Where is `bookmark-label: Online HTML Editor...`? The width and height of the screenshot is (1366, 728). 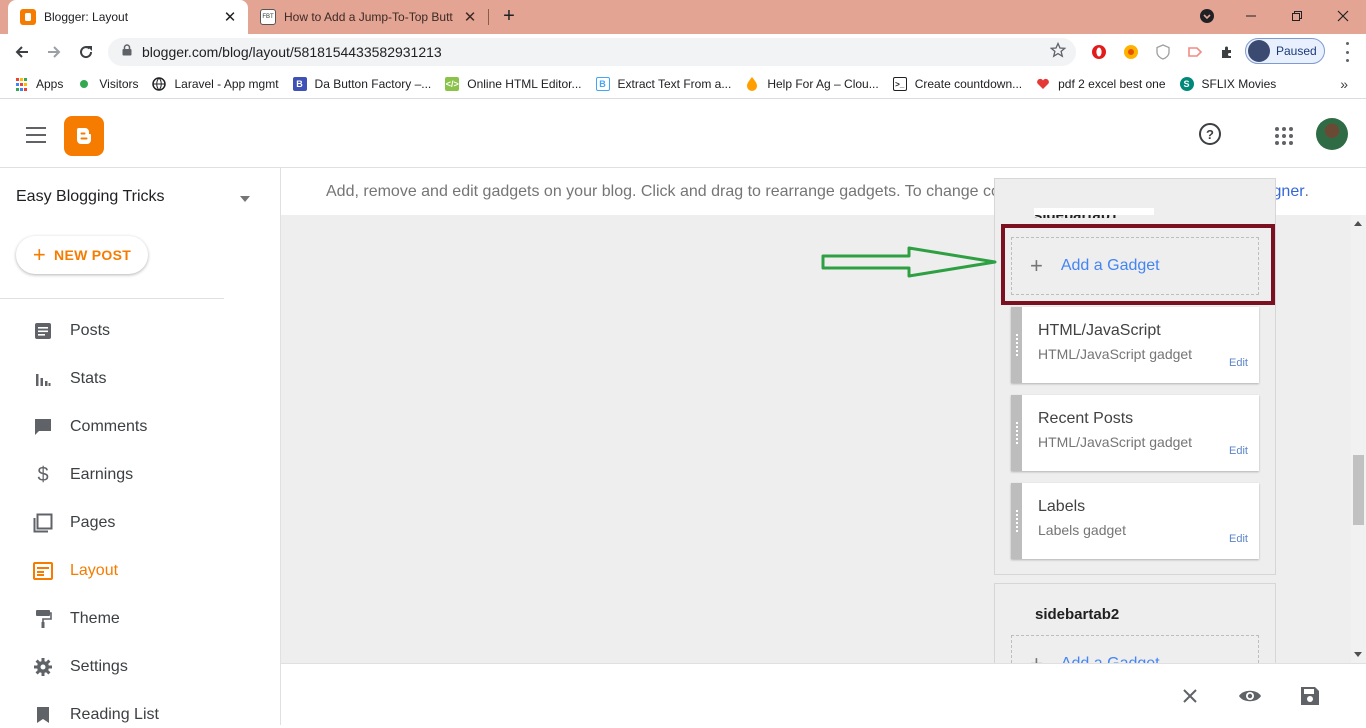 bookmark-label: Online HTML Editor... is located at coordinates (524, 84).